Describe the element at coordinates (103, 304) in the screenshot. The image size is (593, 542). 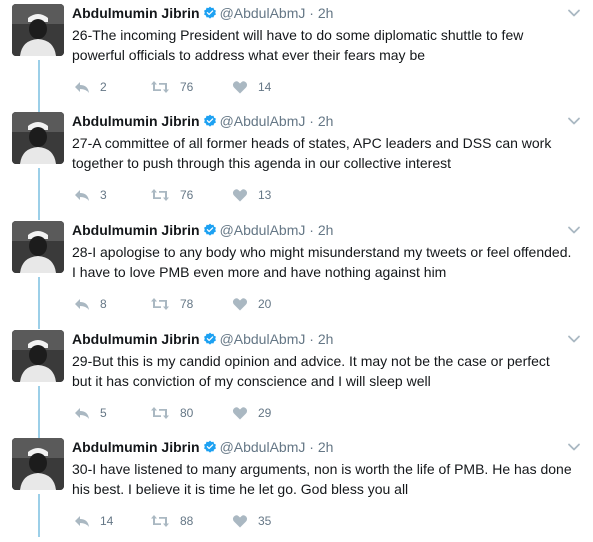
I see `reply-count: 8` at that location.